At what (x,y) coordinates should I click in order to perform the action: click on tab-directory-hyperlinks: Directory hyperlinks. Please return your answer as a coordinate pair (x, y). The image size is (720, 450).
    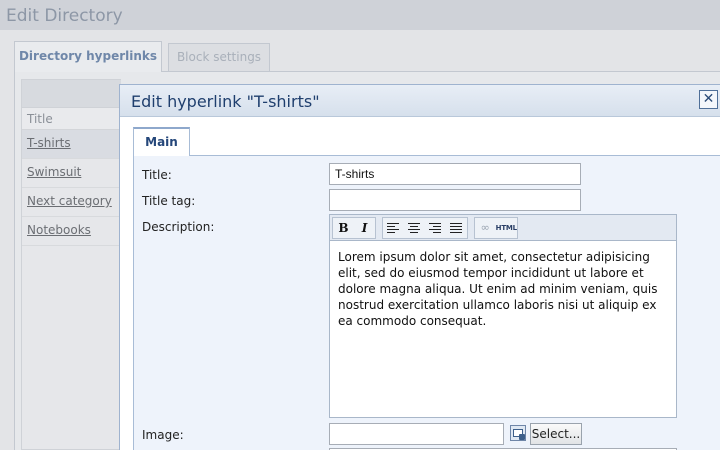
    Looking at the image, I should click on (88, 56).